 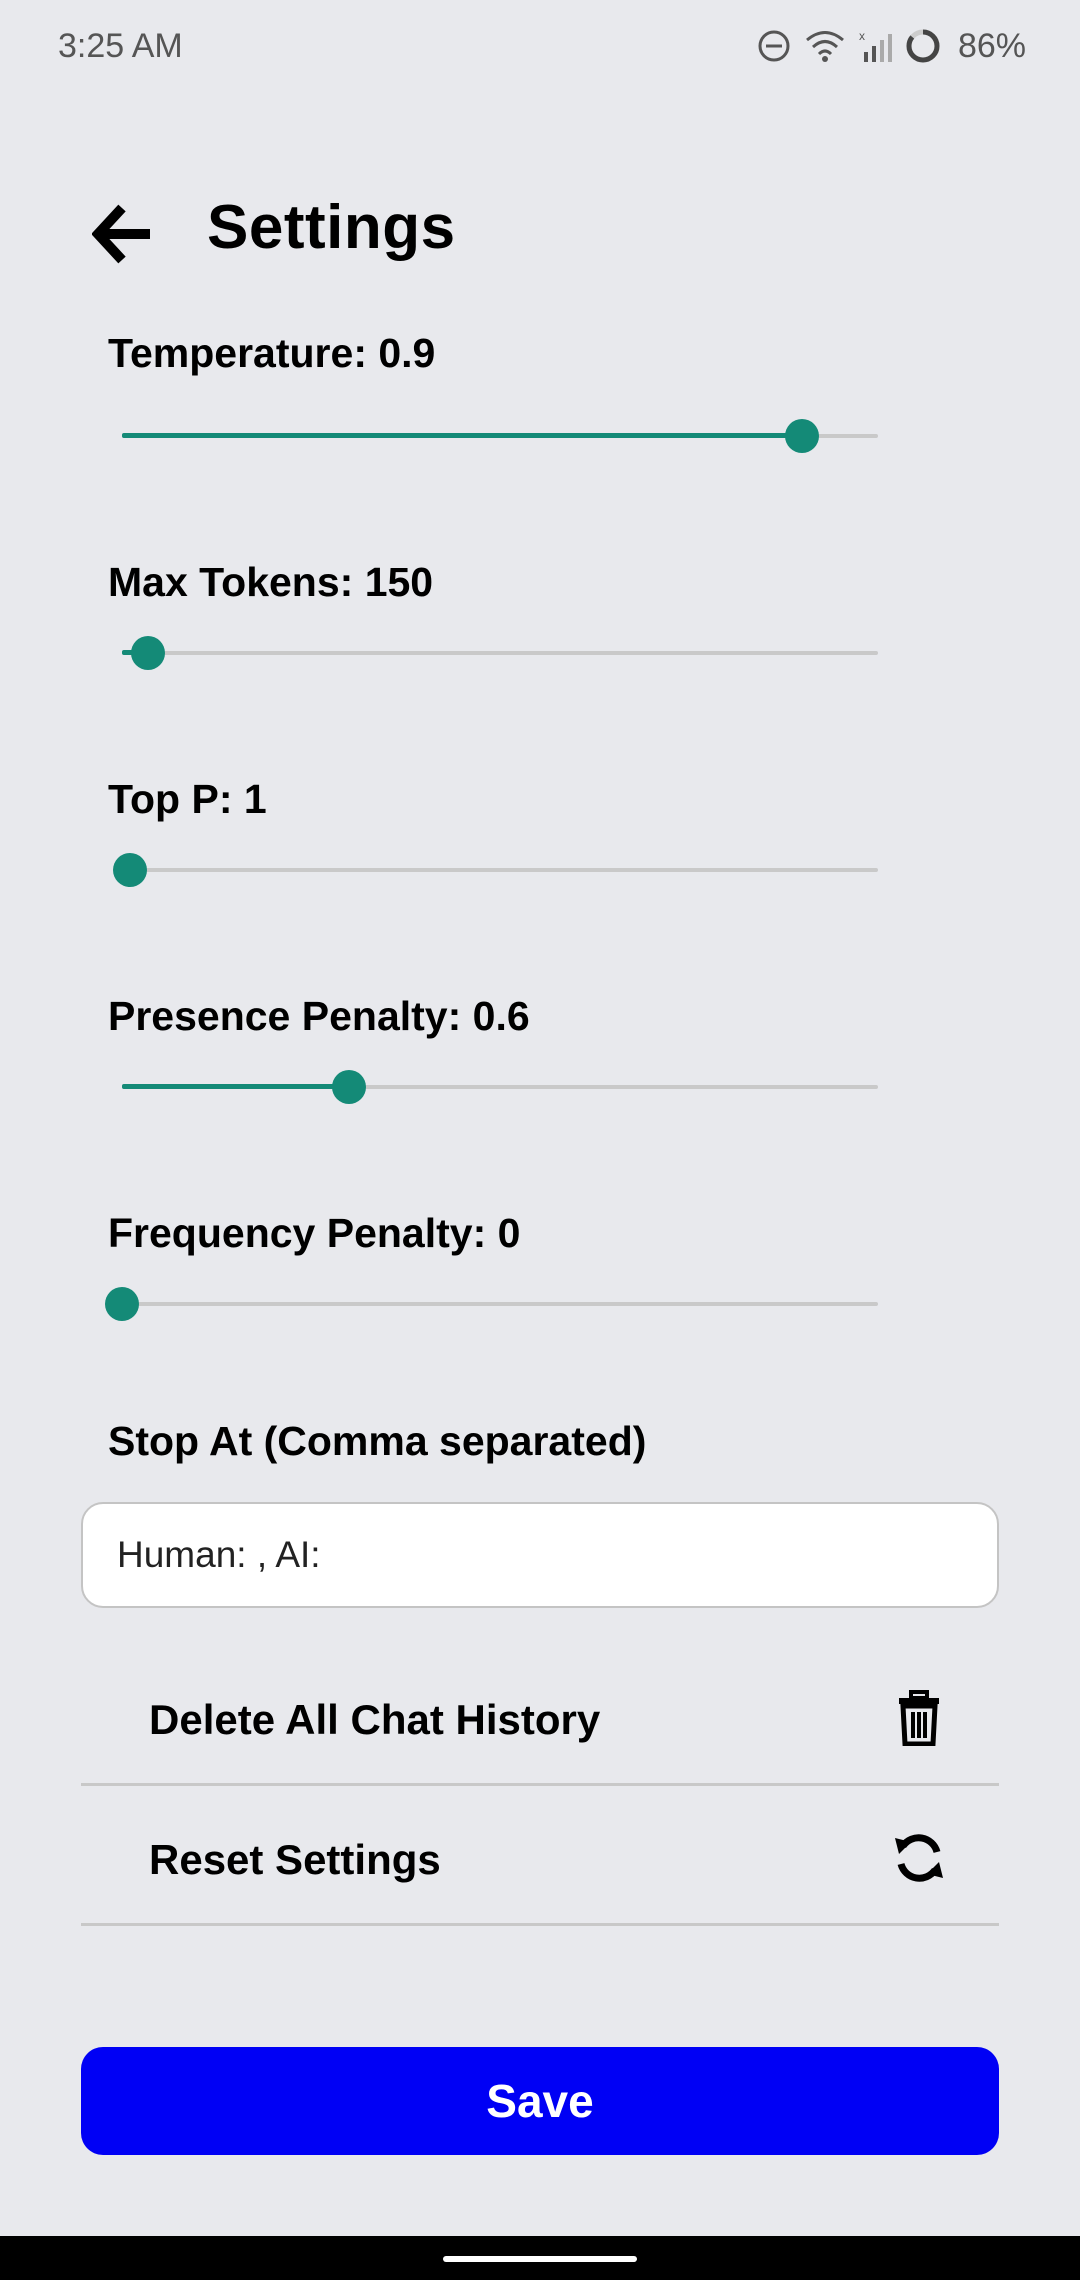 I want to click on temperature-label: Temperature: 0.9, so click(x=272, y=353).